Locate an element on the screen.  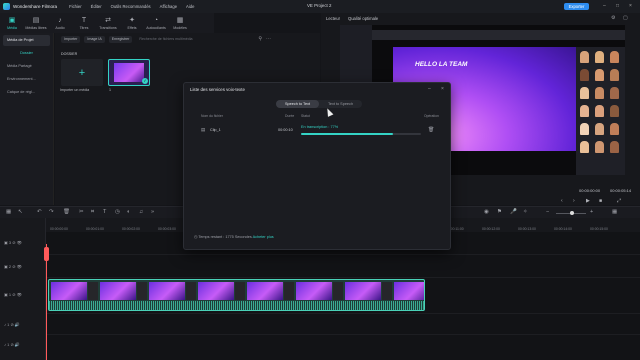
menu-help: Aide is located at coordinates (190, 6).